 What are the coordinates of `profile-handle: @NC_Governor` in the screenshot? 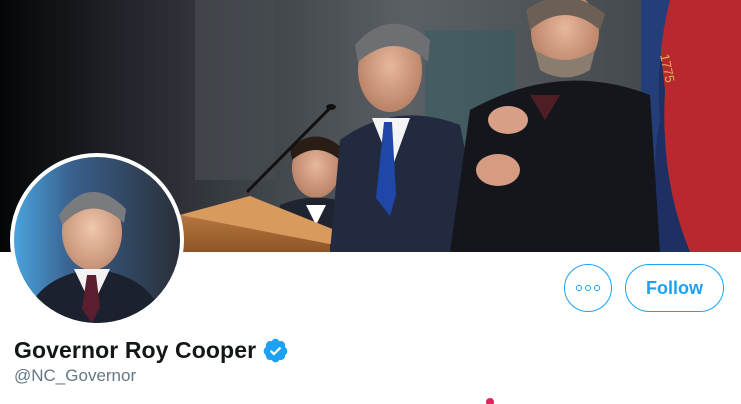 It's located at (75, 375).